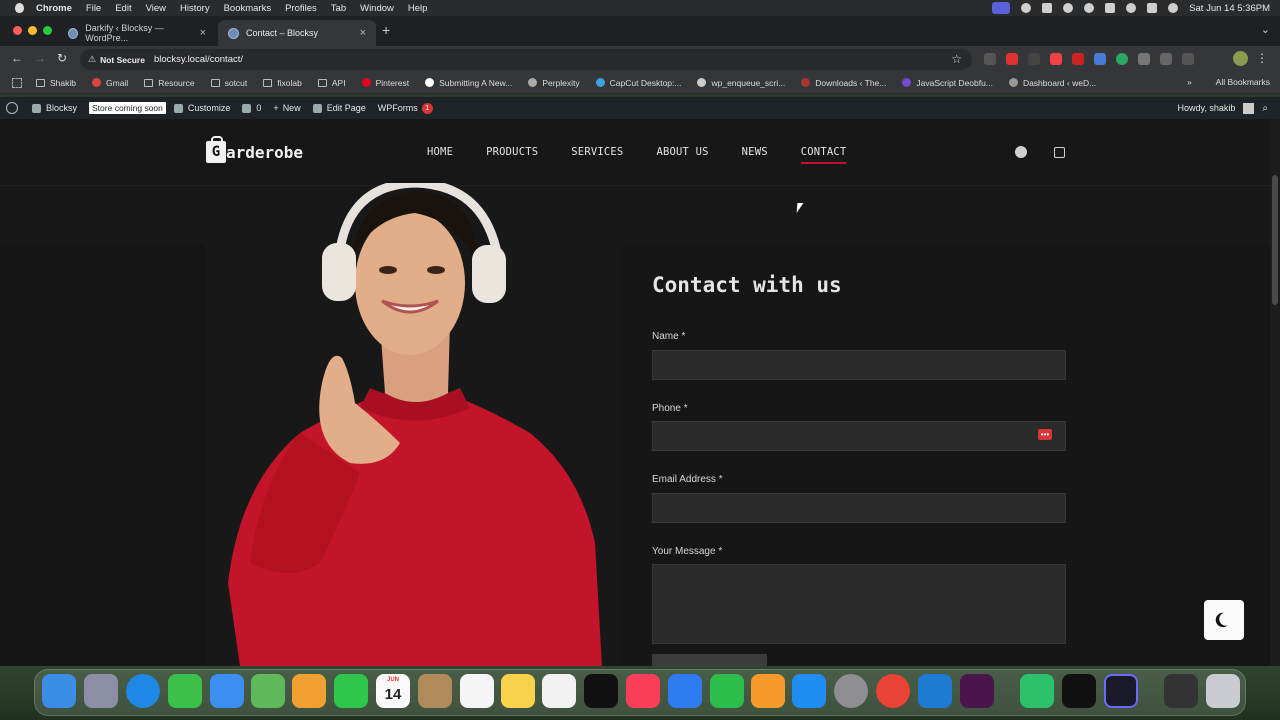 This screenshot has height=720, width=1280. Describe the element at coordinates (1207, 108) in the screenshot. I see `howdy-user: Howdy, shakib` at that location.